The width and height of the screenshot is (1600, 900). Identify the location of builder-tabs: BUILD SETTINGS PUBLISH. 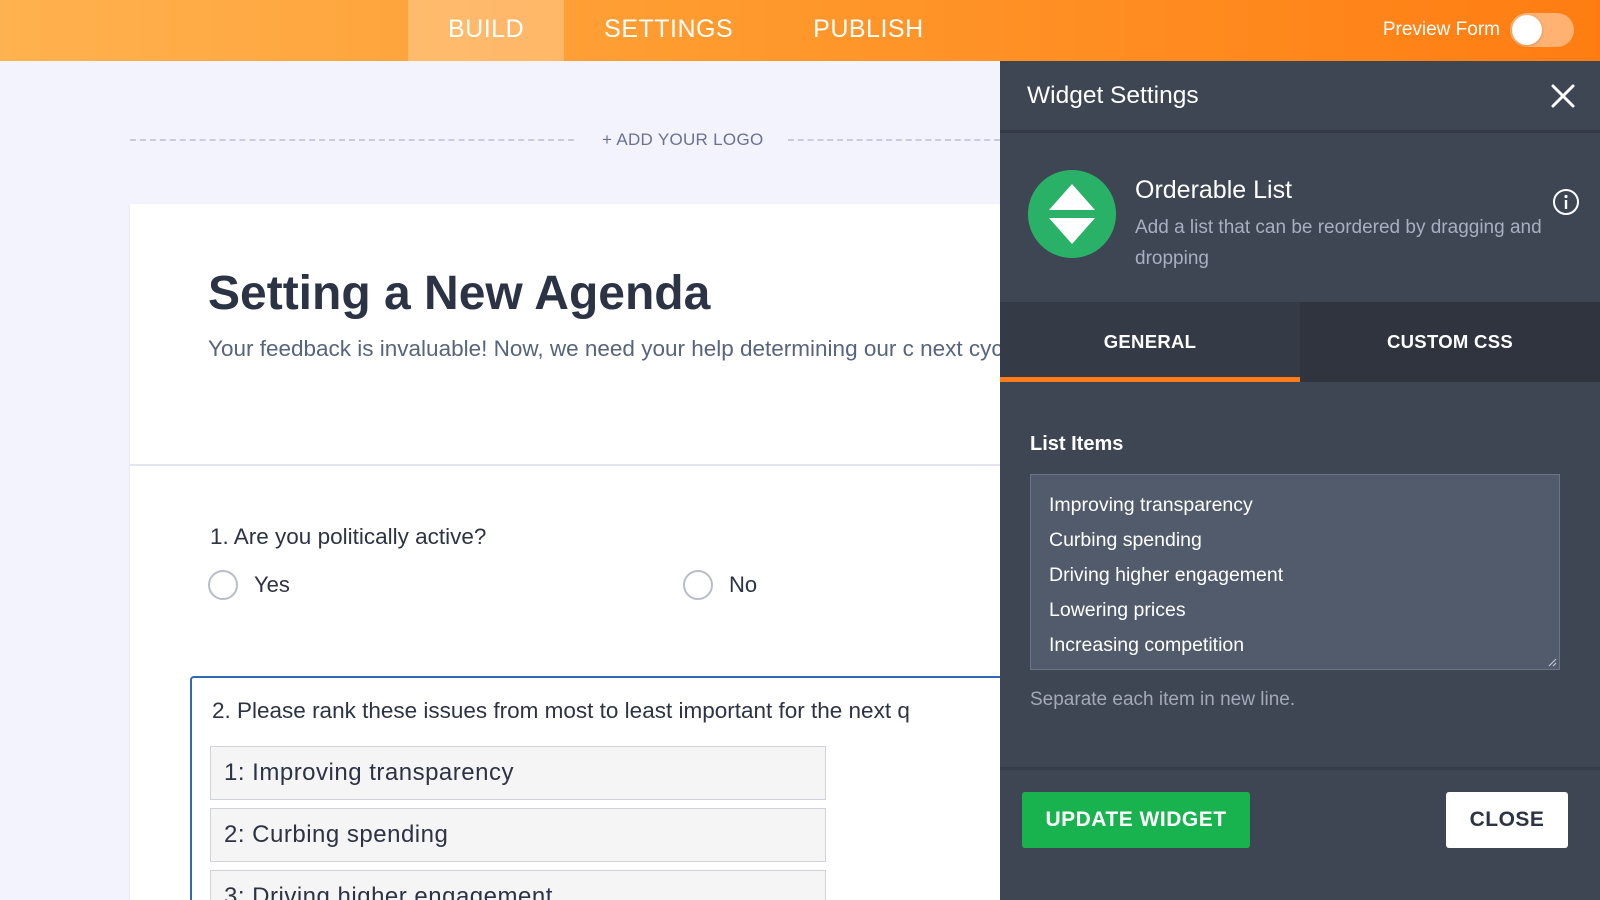
(686, 30).